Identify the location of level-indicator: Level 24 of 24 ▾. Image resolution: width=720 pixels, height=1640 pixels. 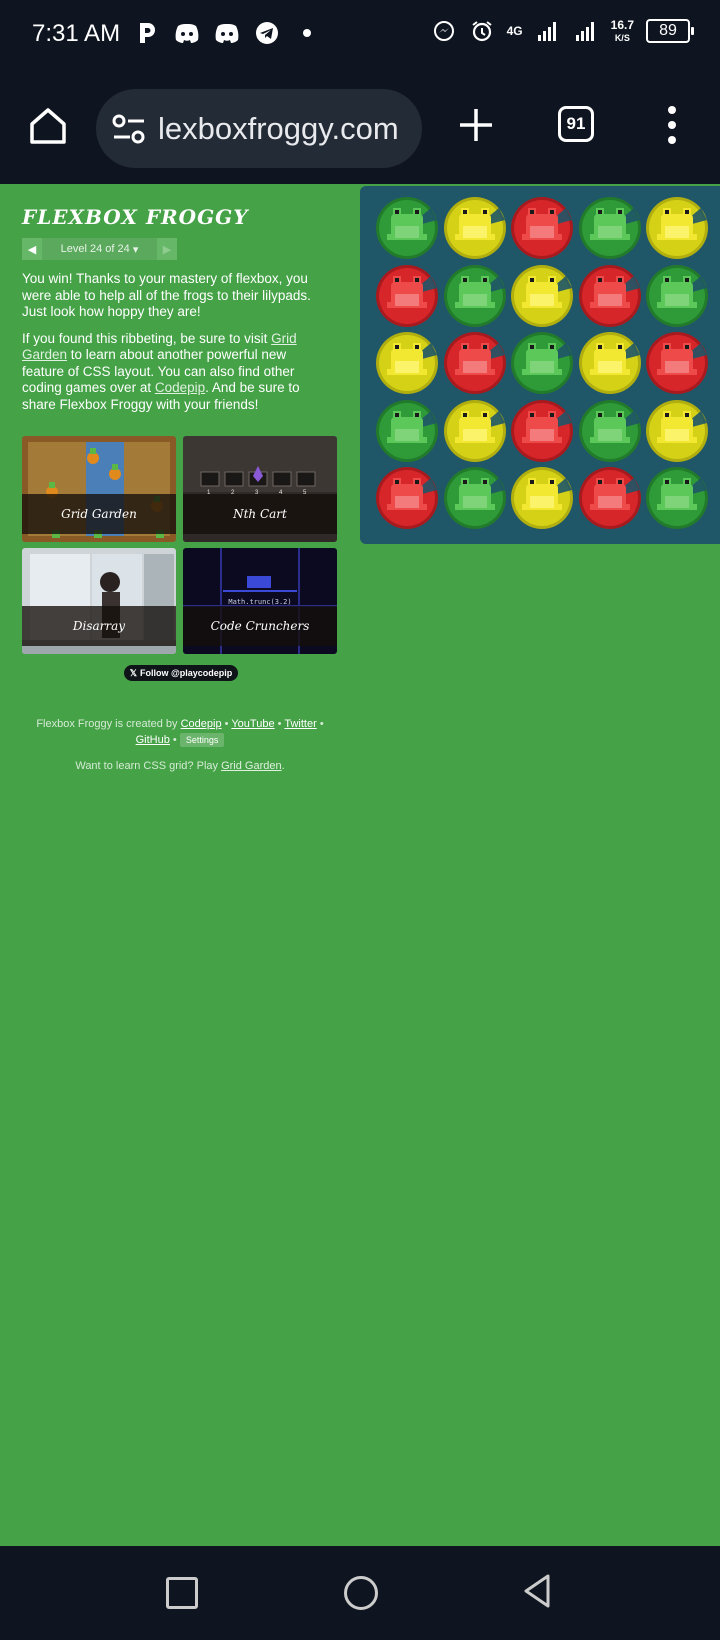
(99, 249).